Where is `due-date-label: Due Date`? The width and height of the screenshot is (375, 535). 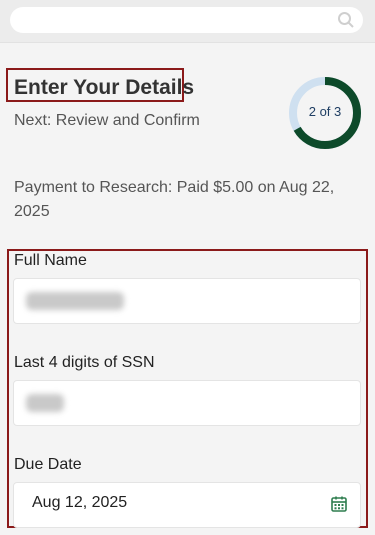 due-date-label: Due Date is located at coordinates (48, 464).